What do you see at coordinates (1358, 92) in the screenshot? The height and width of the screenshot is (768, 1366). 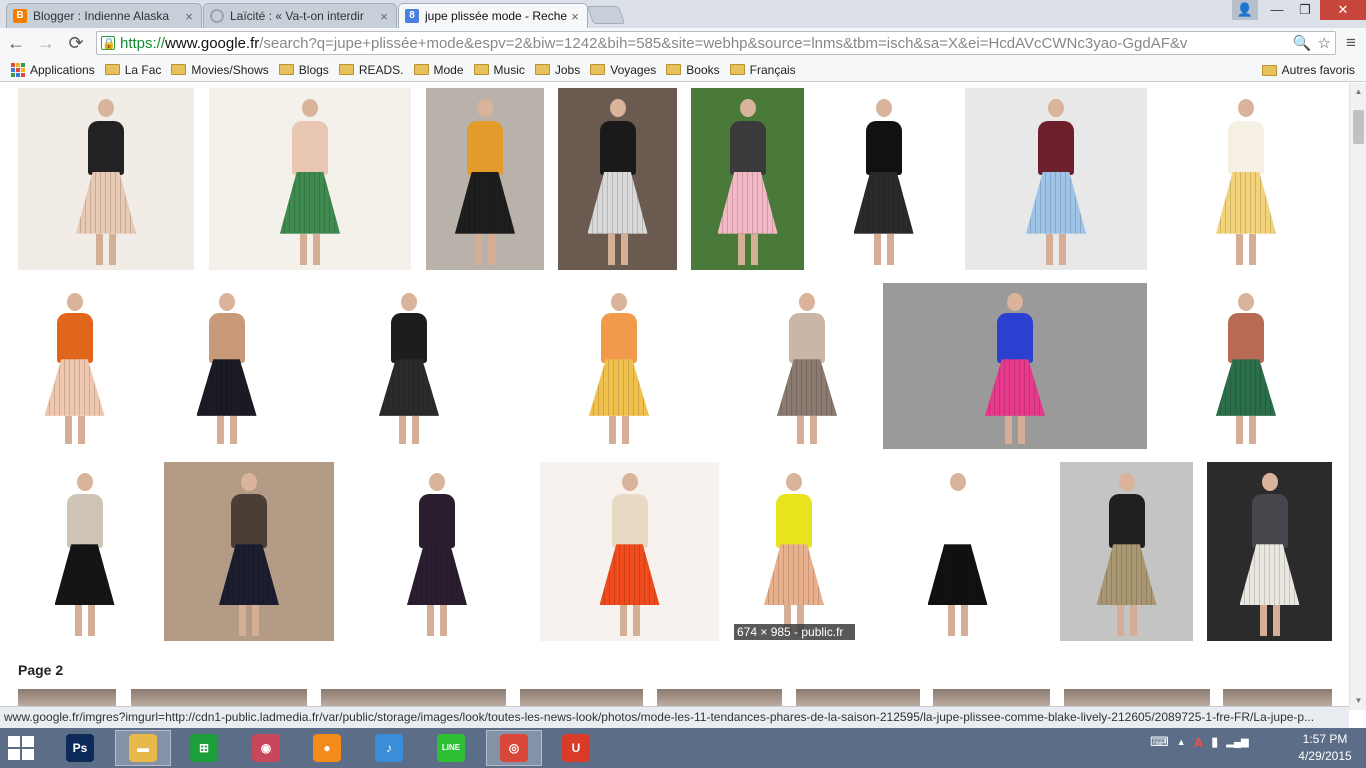 I see `scroll-up-arrow-icon: ▲` at bounding box center [1358, 92].